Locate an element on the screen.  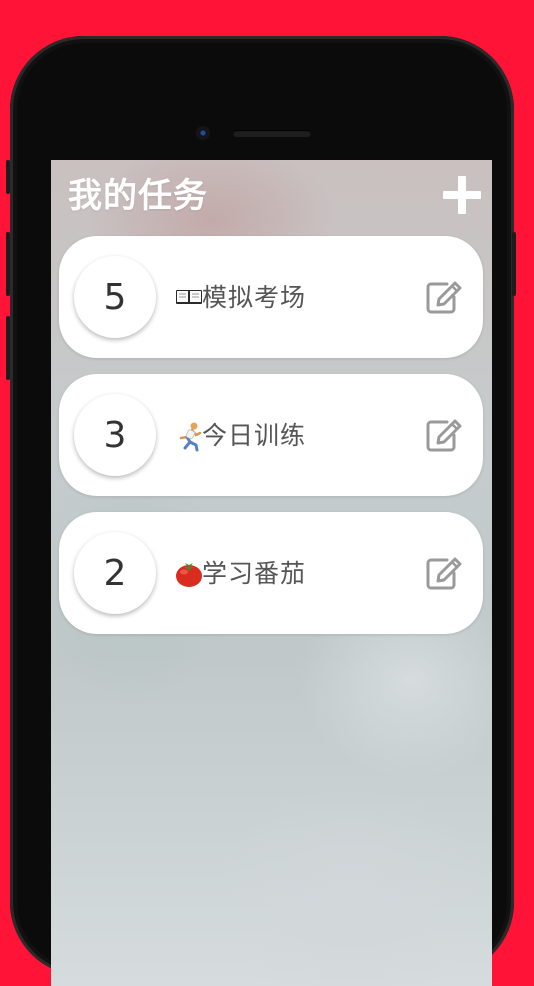
volume-down-button is located at coordinates (8, 348).